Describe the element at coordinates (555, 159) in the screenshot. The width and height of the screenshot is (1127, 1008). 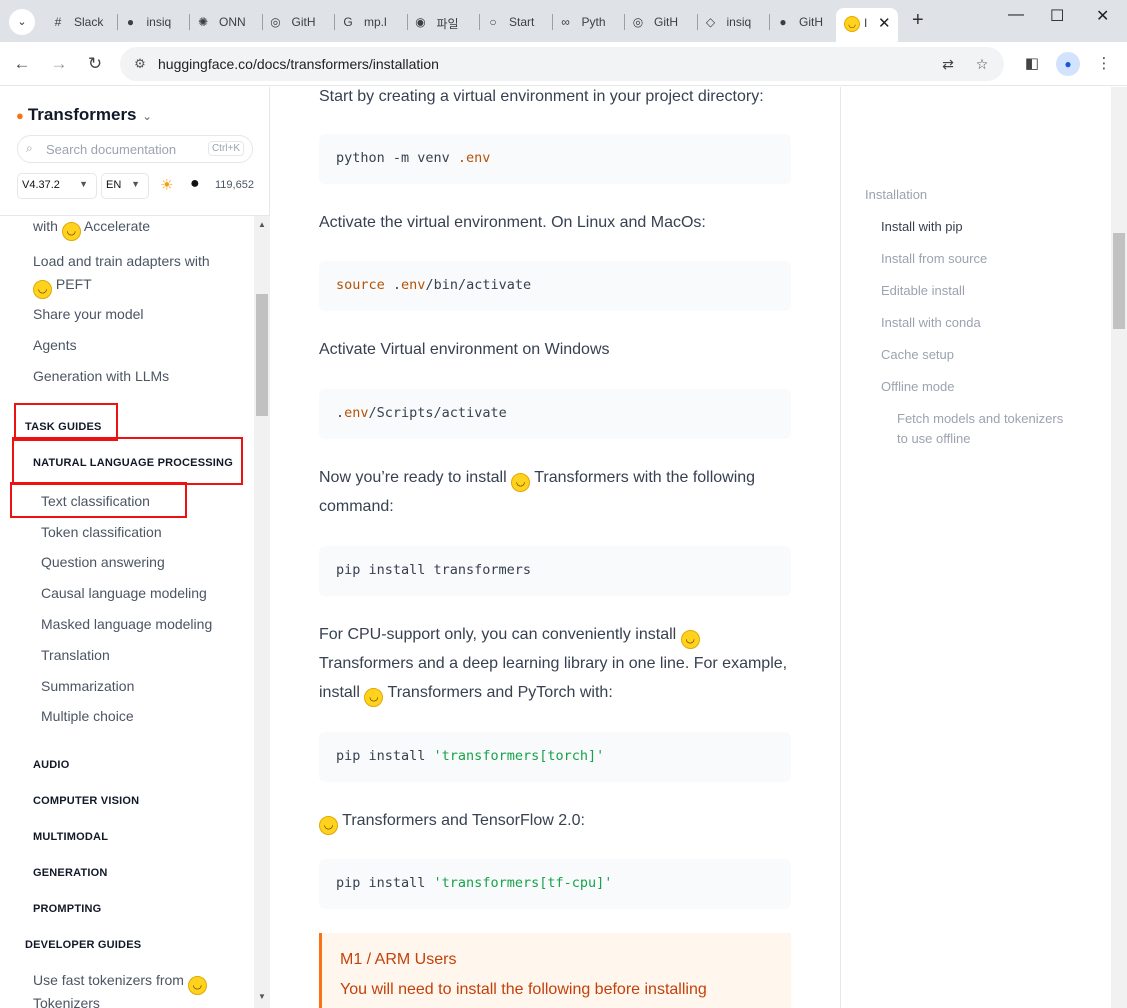
I see `code-block: python -m venv .env` at that location.